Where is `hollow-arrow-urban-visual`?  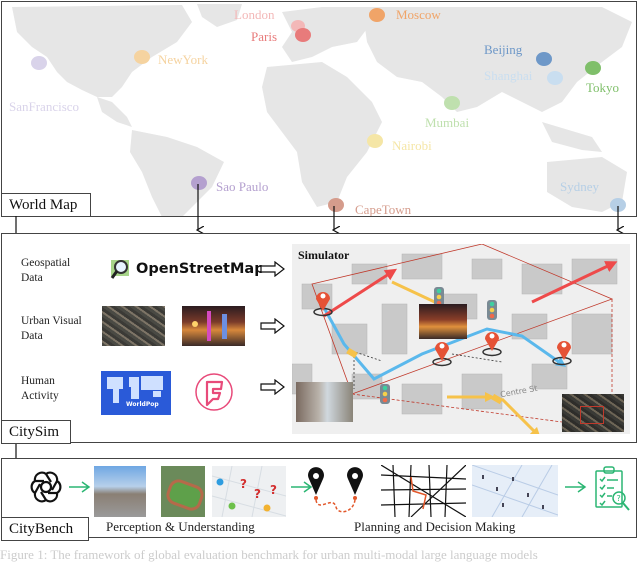
hollow-arrow-urban-visual is located at coordinates (272, 326).